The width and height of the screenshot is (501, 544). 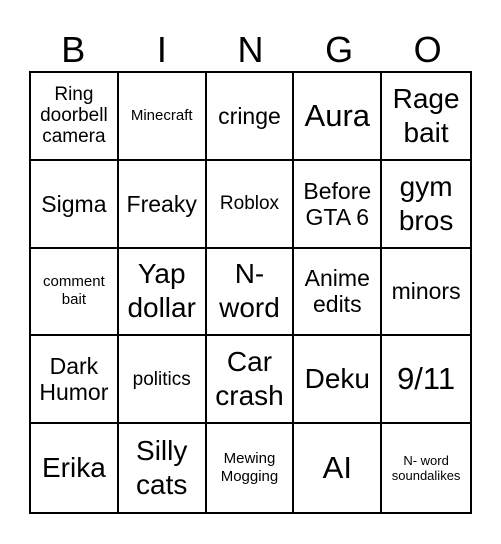 I want to click on cell-text: Minecraft, so click(x=161, y=115).